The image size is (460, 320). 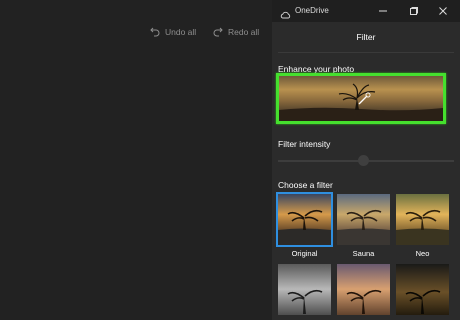 I want to click on redo-all-button: Redo all, so click(x=236, y=32).